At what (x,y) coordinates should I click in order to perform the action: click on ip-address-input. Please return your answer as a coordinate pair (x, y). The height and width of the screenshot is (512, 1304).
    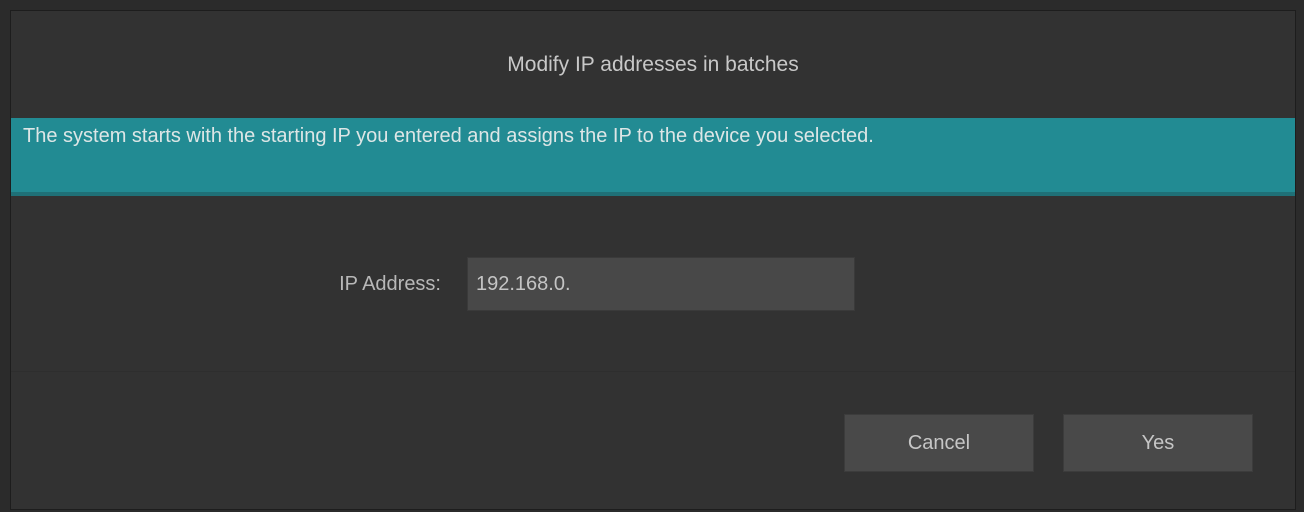
    Looking at the image, I should click on (661, 284).